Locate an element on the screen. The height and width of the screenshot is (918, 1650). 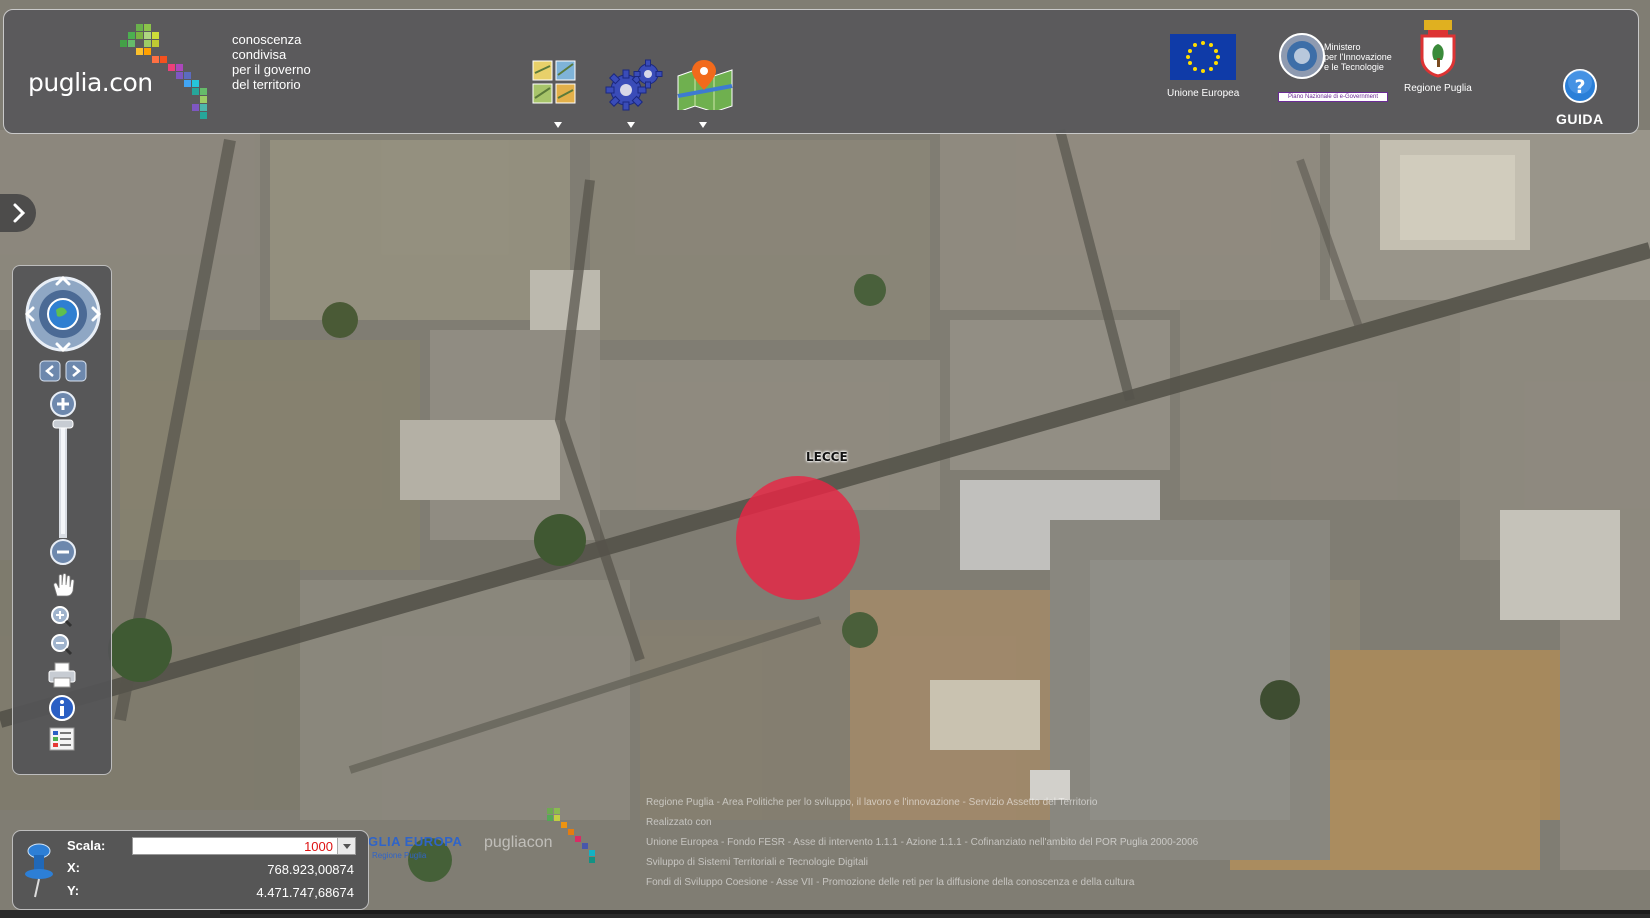
ministry-seal-icon is located at coordinates (1302, 56).